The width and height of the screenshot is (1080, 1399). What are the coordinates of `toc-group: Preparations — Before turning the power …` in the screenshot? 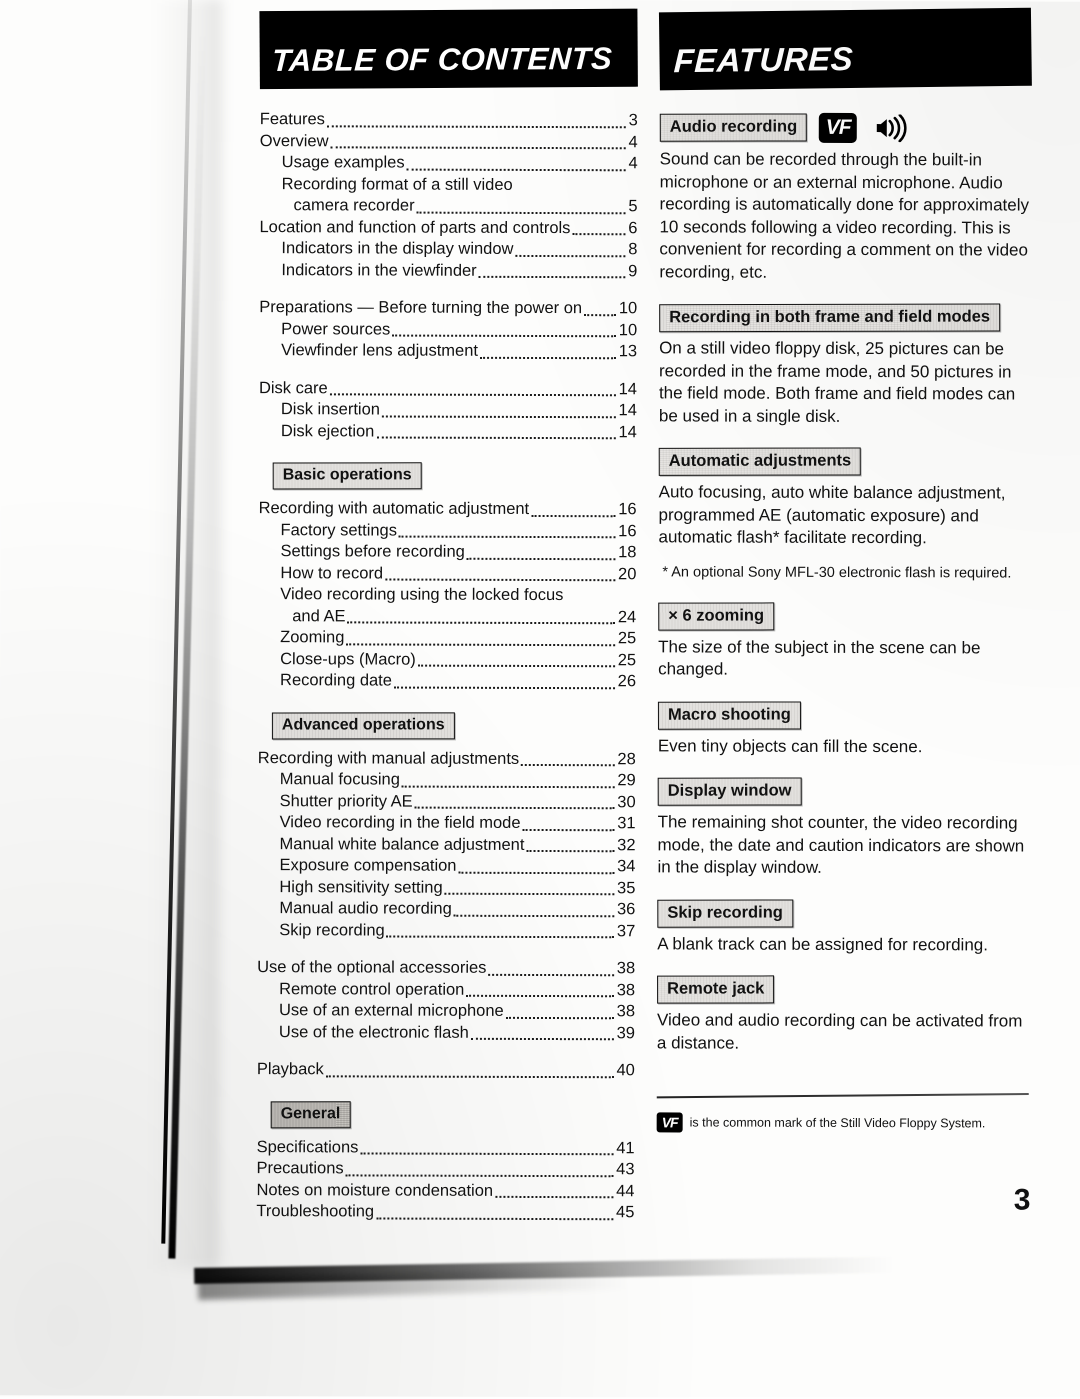 It's located at (448, 330).